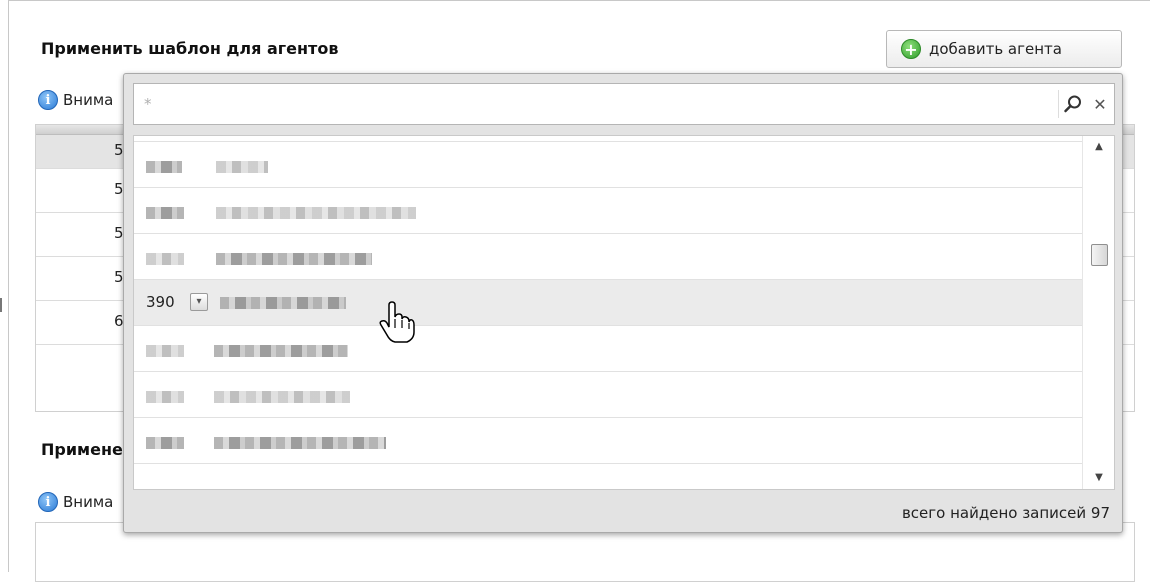 The height and width of the screenshot is (582, 1150). I want to click on scroll-down-icon: ▼, so click(1098, 478).